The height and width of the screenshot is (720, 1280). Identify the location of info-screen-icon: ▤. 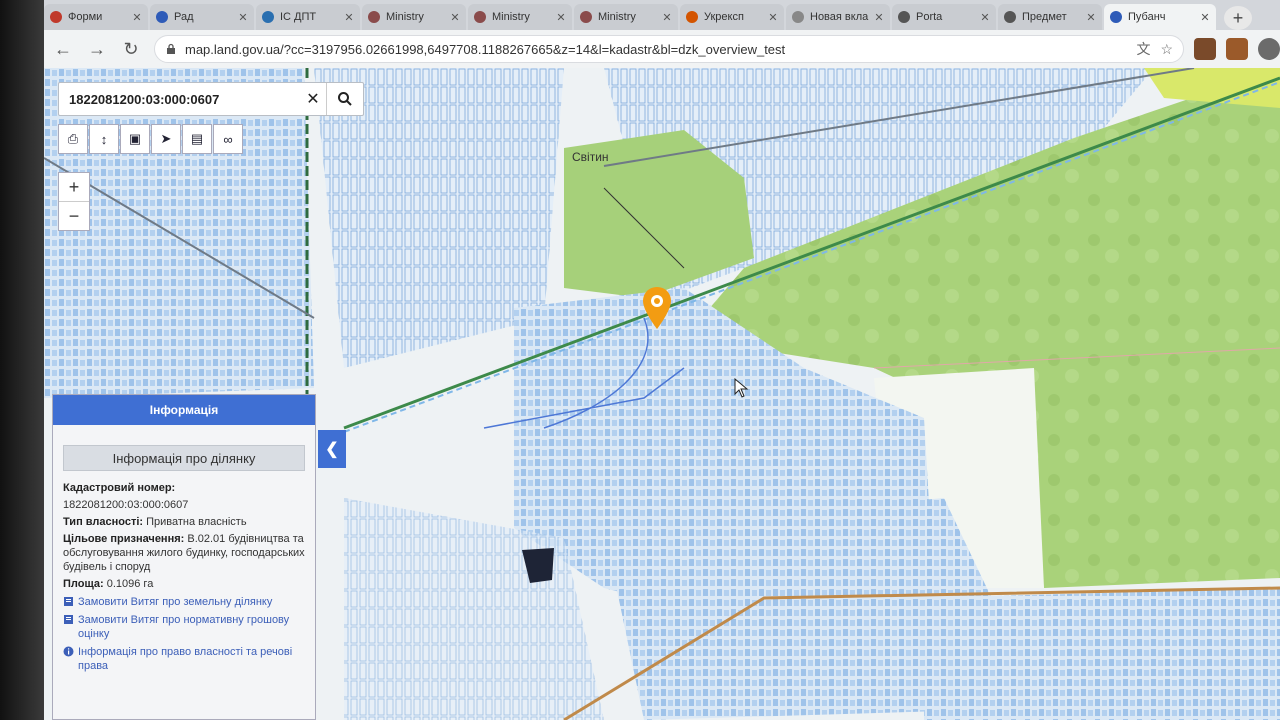
(197, 139).